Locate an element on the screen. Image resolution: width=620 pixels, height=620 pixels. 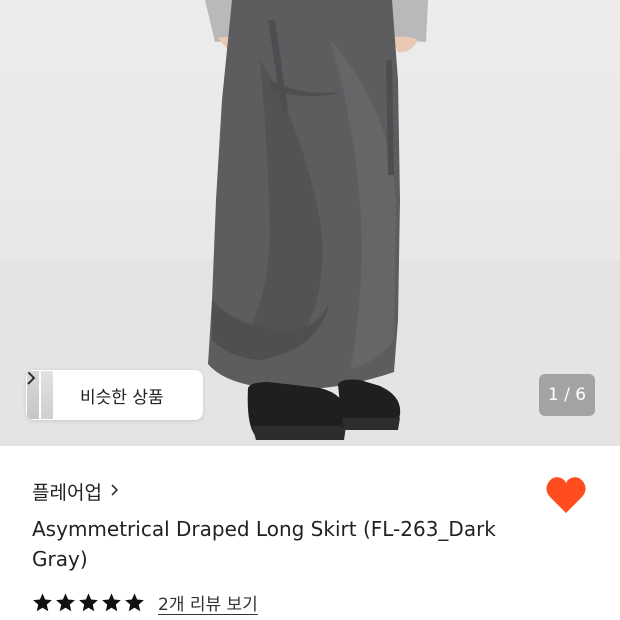
review-link: 2개 리뷰 보기 is located at coordinates (208, 602).